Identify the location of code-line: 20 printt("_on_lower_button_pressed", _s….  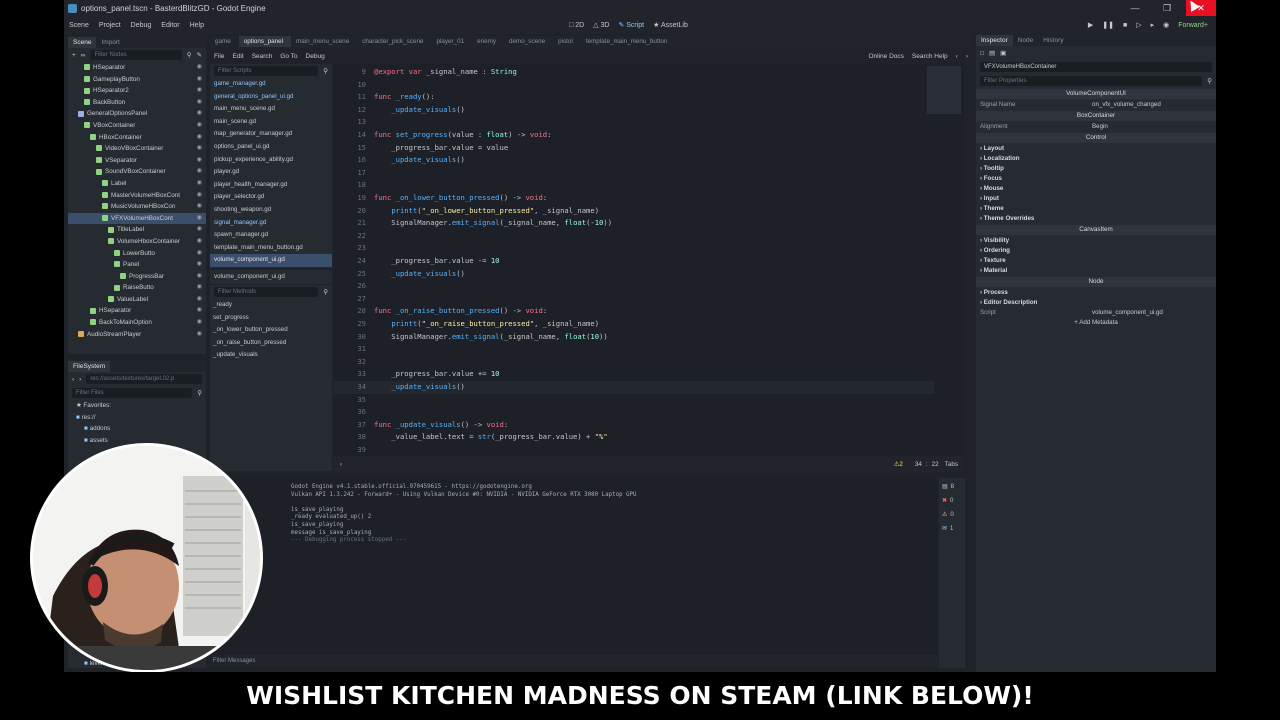
(634, 211).